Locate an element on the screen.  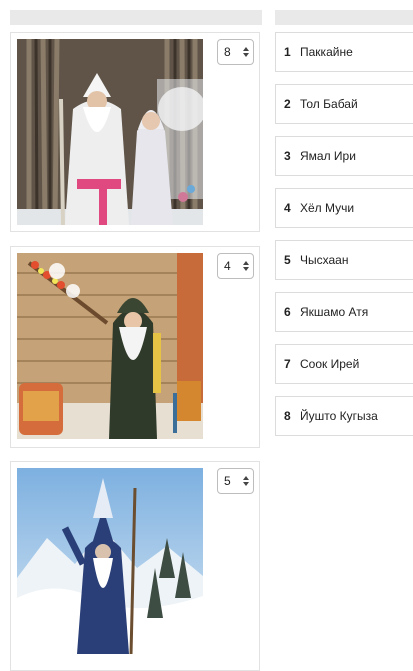
list-item-number: 3 is located at coordinates (287, 156).